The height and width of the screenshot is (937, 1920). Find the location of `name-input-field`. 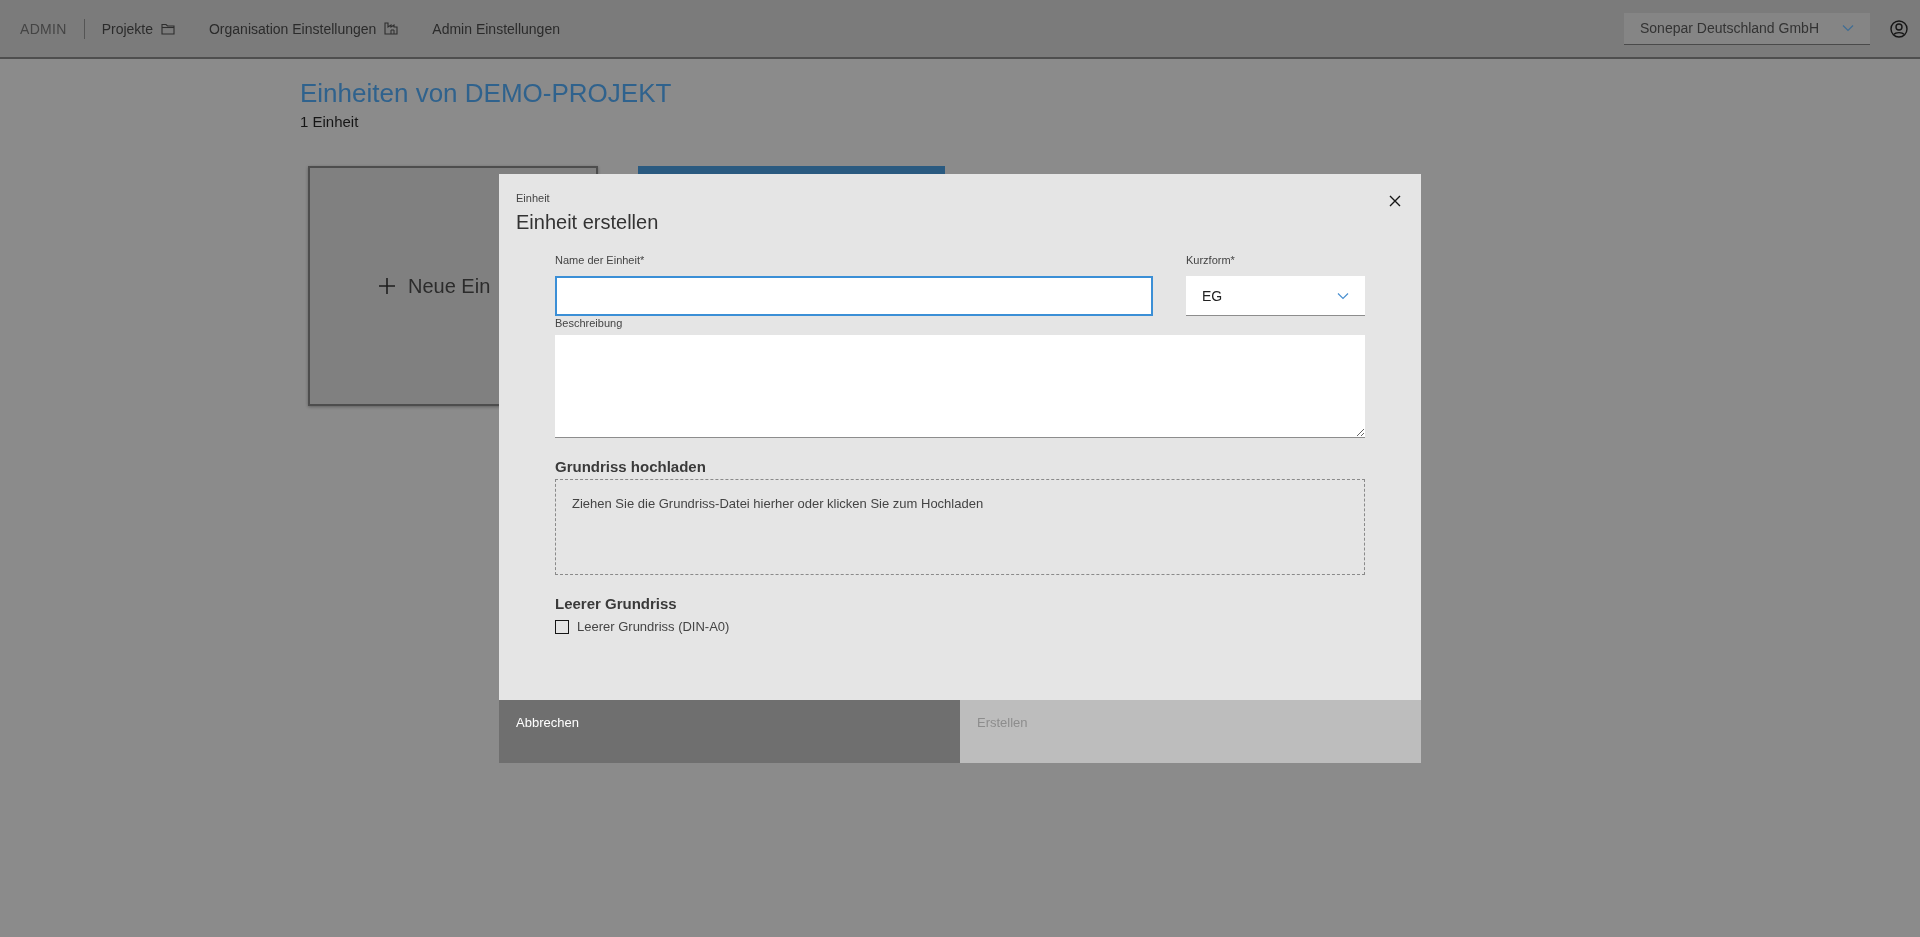

name-input-field is located at coordinates (854, 296).